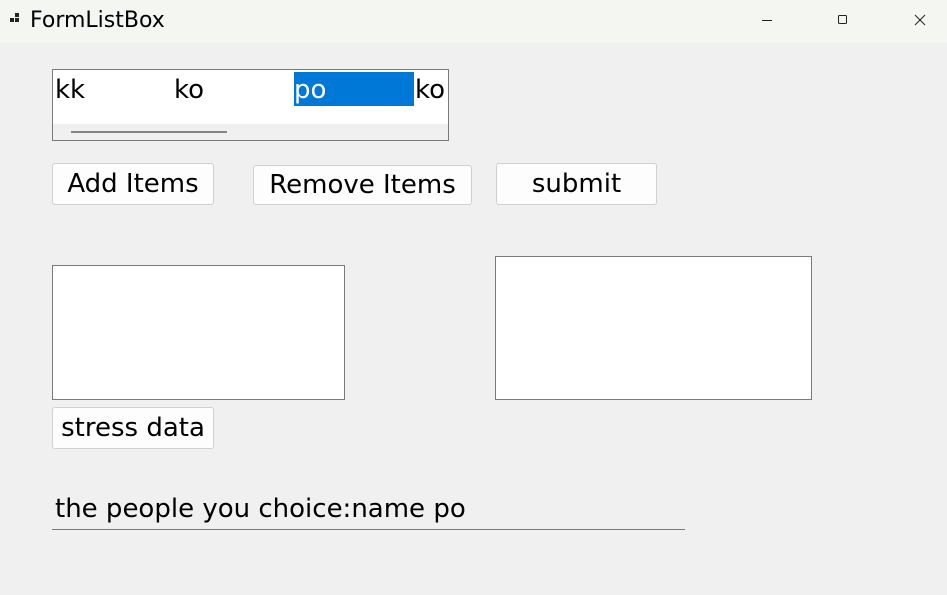 This screenshot has height=595, width=947. Describe the element at coordinates (576, 184) in the screenshot. I see `submit-button: submit` at that location.